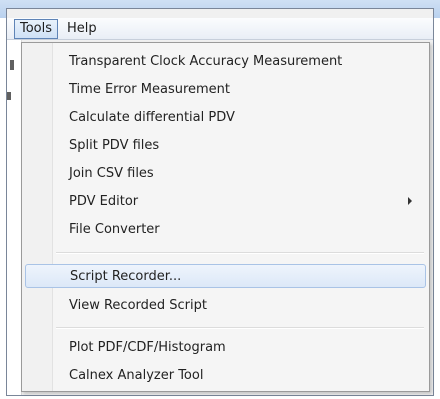 The image size is (440, 399). Describe the element at coordinates (104, 201) in the screenshot. I see `menu-item-label: PDV Editor` at that location.